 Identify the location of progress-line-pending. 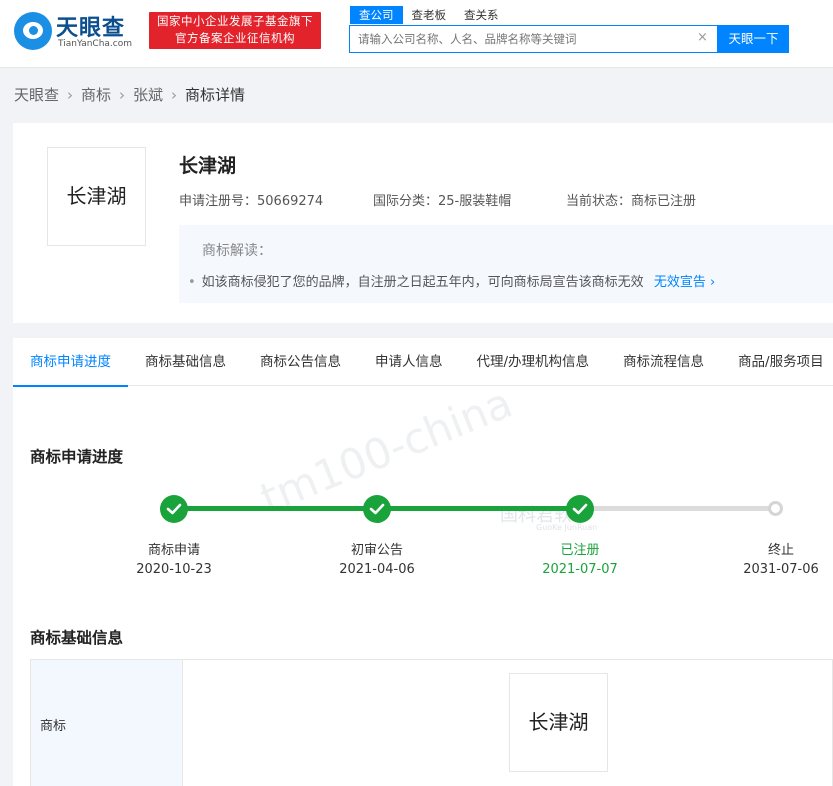
(678, 508).